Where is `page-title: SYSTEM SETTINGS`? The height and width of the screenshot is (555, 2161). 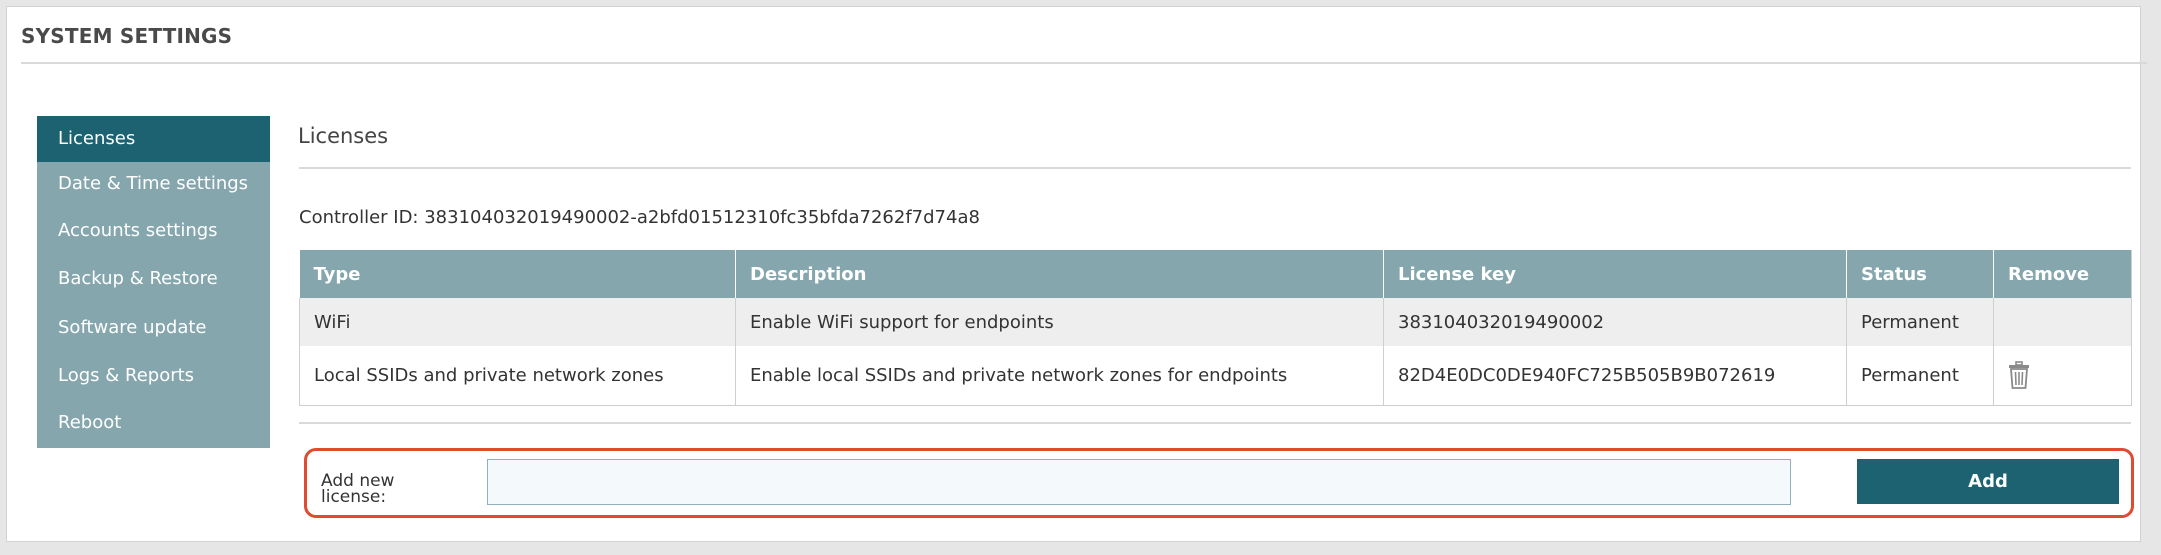 page-title: SYSTEM SETTINGS is located at coordinates (127, 36).